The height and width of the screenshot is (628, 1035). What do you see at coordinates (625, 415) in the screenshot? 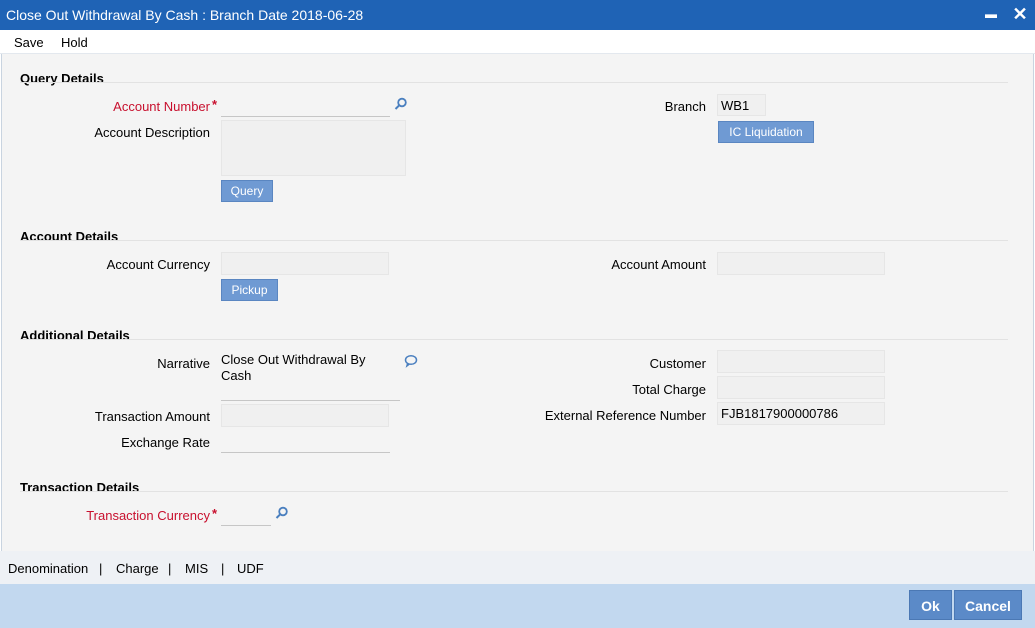
I see `external-reference-label: External Reference Number` at bounding box center [625, 415].